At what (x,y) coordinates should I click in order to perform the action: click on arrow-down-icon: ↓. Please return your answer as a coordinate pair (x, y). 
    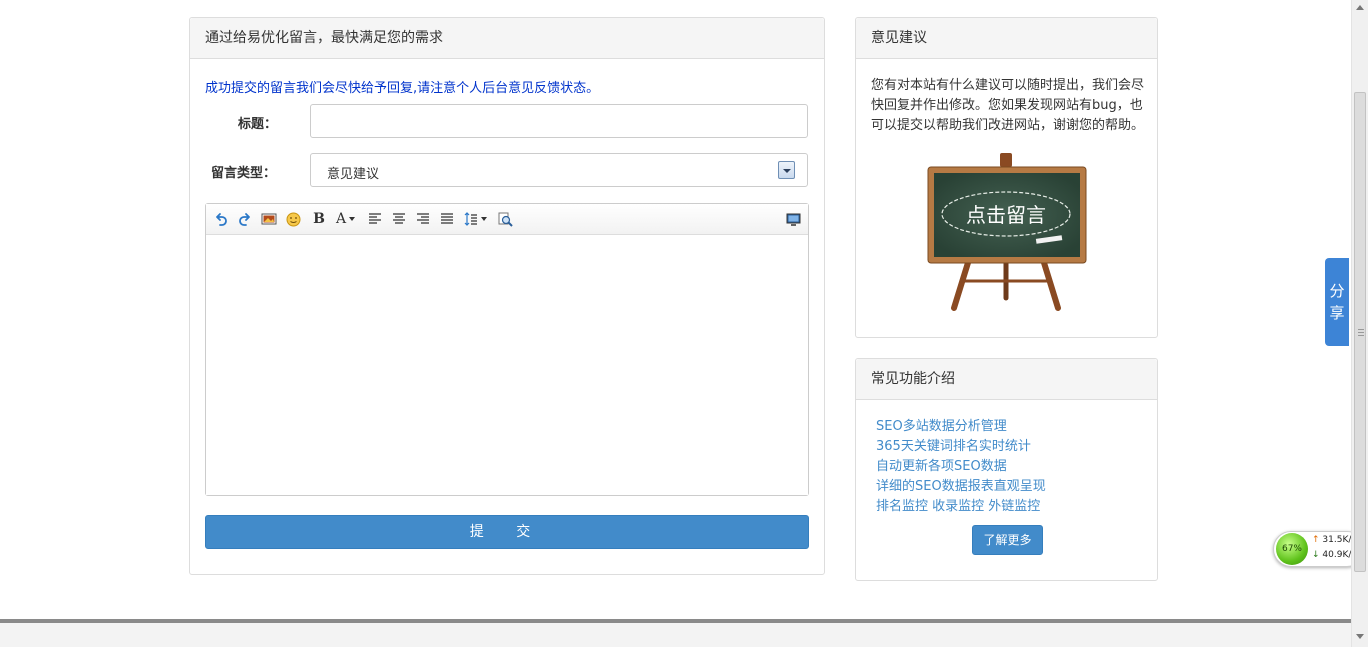
    Looking at the image, I should click on (1316, 555).